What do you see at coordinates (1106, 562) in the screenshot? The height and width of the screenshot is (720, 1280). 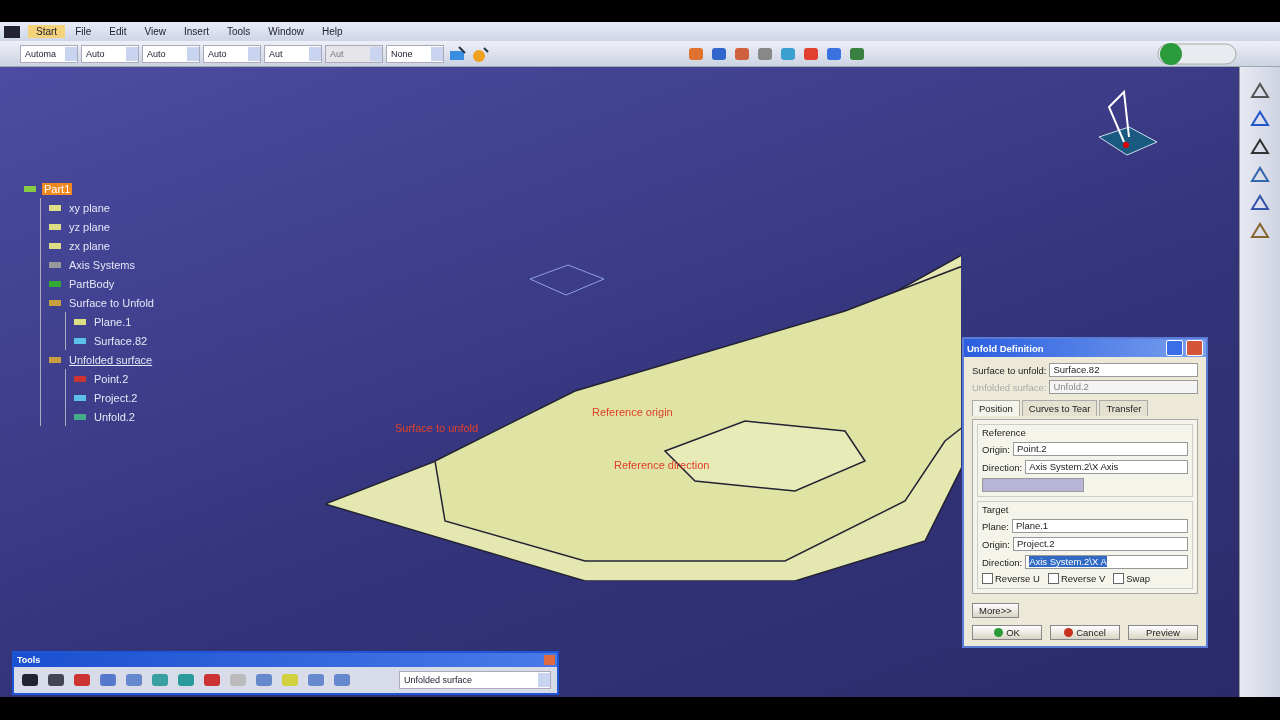 I see `text-field: Axis System.2\X A` at bounding box center [1106, 562].